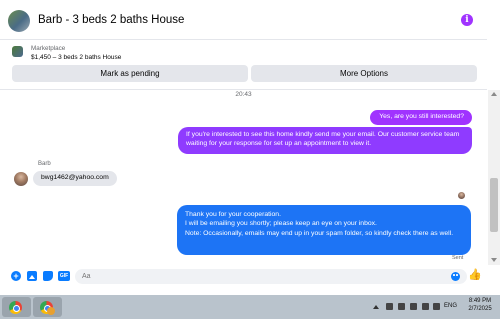 The height and width of the screenshot is (319, 500). I want to click on incoming-message: bwg1462@yahoo.com, so click(75, 178).